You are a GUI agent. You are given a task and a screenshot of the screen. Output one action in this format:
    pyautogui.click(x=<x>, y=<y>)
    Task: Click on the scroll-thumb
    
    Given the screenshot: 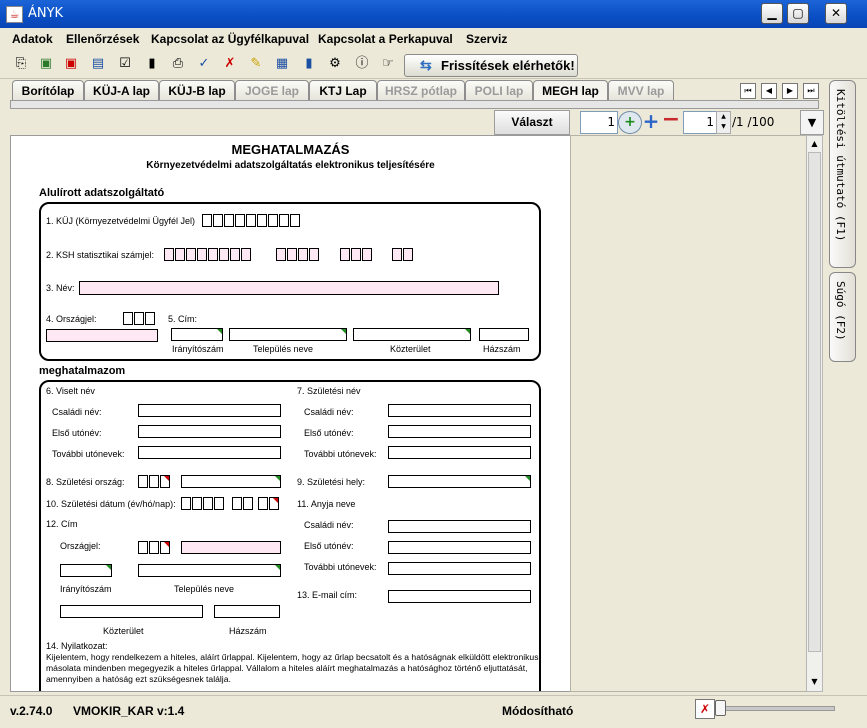 What is the action you would take?
    pyautogui.click(x=814, y=402)
    